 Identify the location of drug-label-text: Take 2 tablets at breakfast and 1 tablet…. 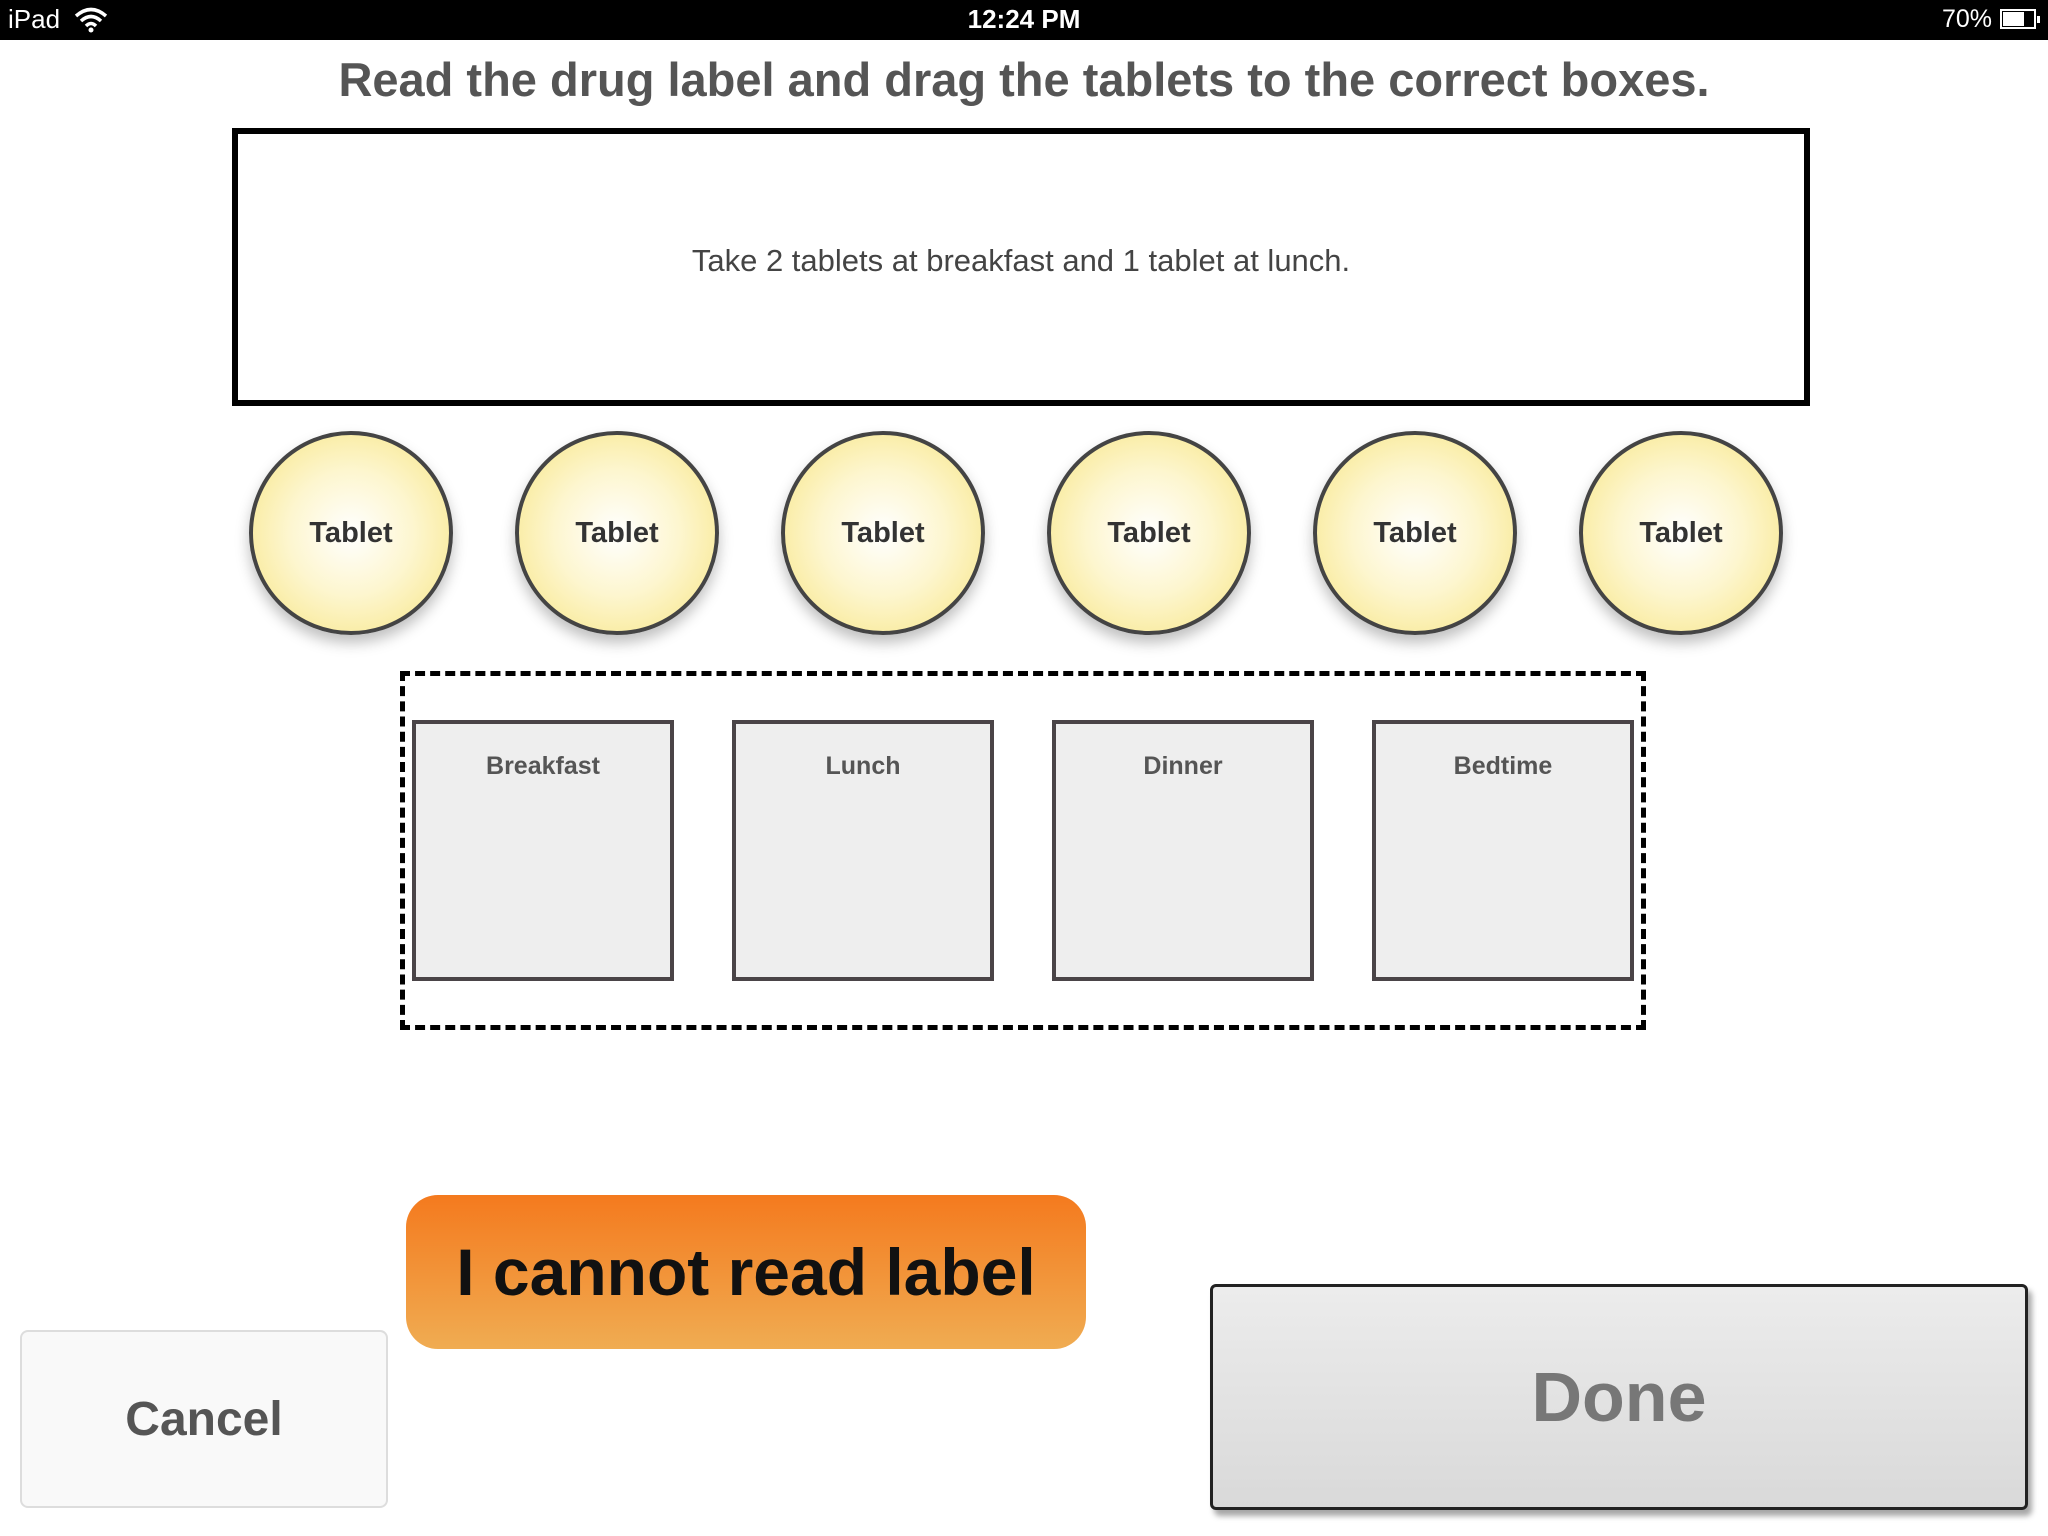
(1021, 260).